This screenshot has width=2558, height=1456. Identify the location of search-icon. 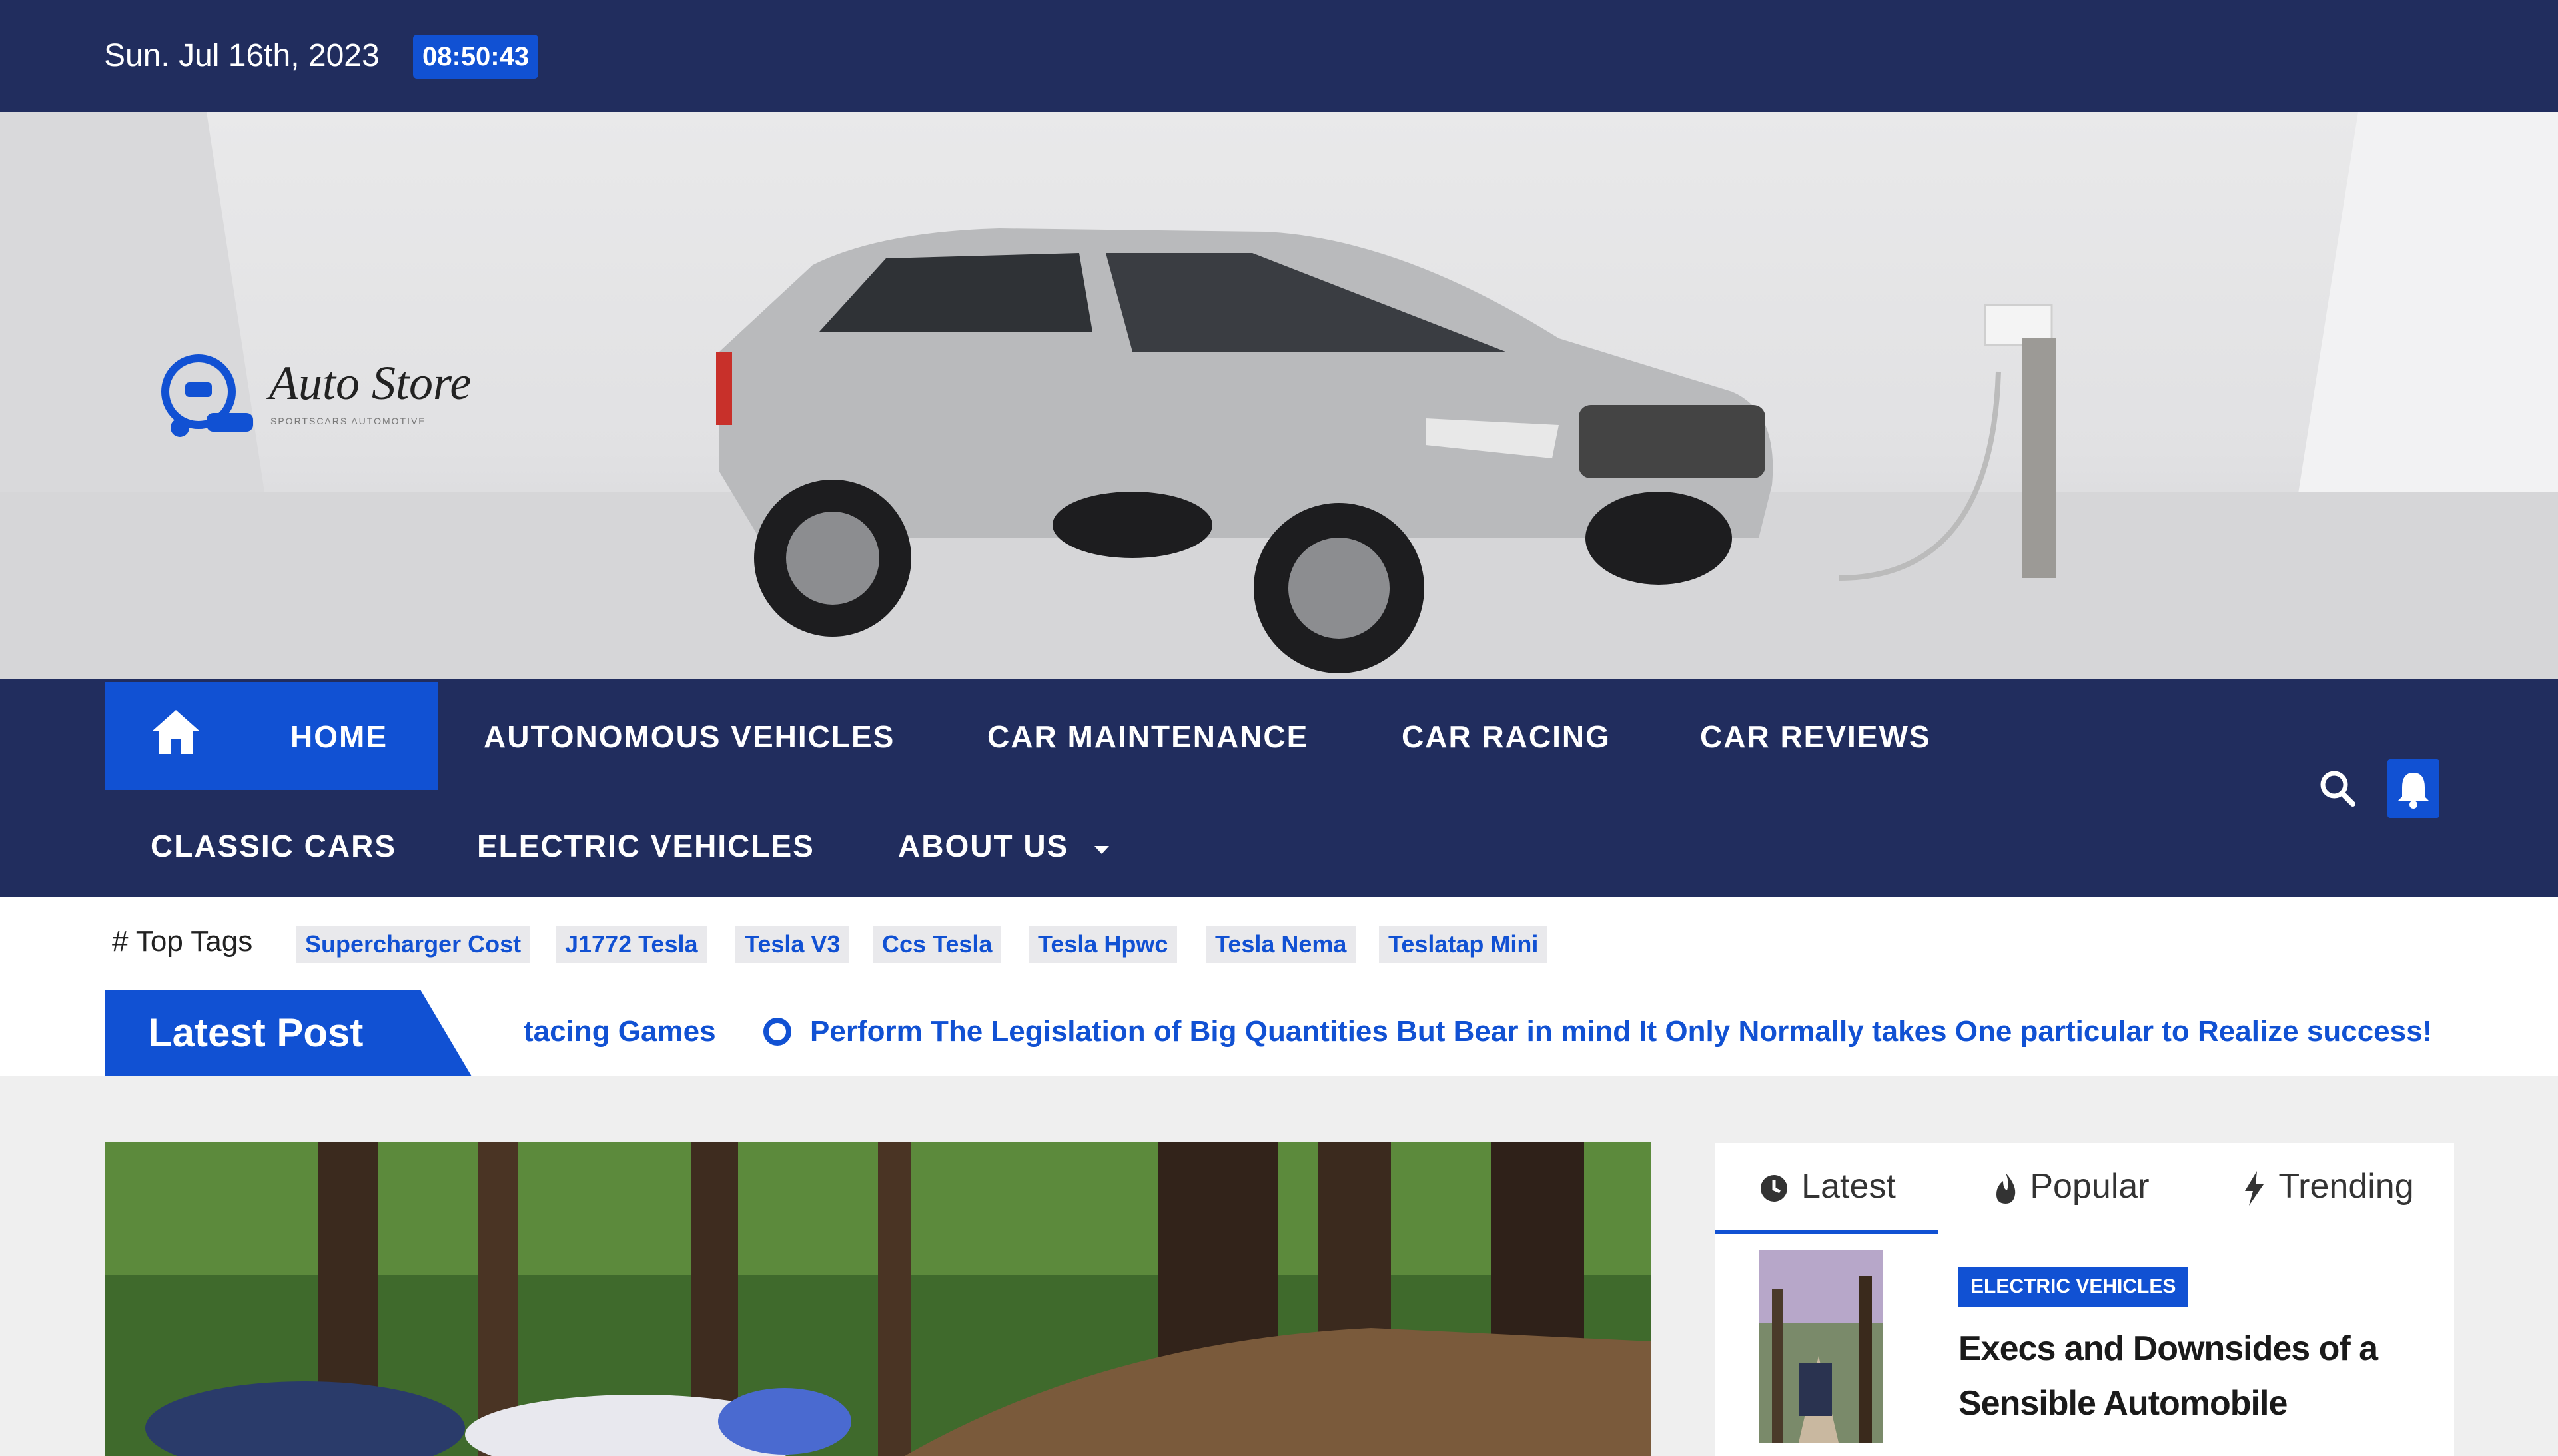
(2337, 789).